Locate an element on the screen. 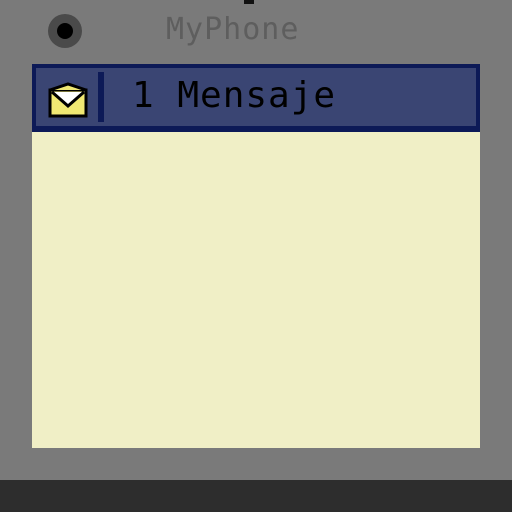 The height and width of the screenshot is (512, 512). camera-icon is located at coordinates (65, 31).